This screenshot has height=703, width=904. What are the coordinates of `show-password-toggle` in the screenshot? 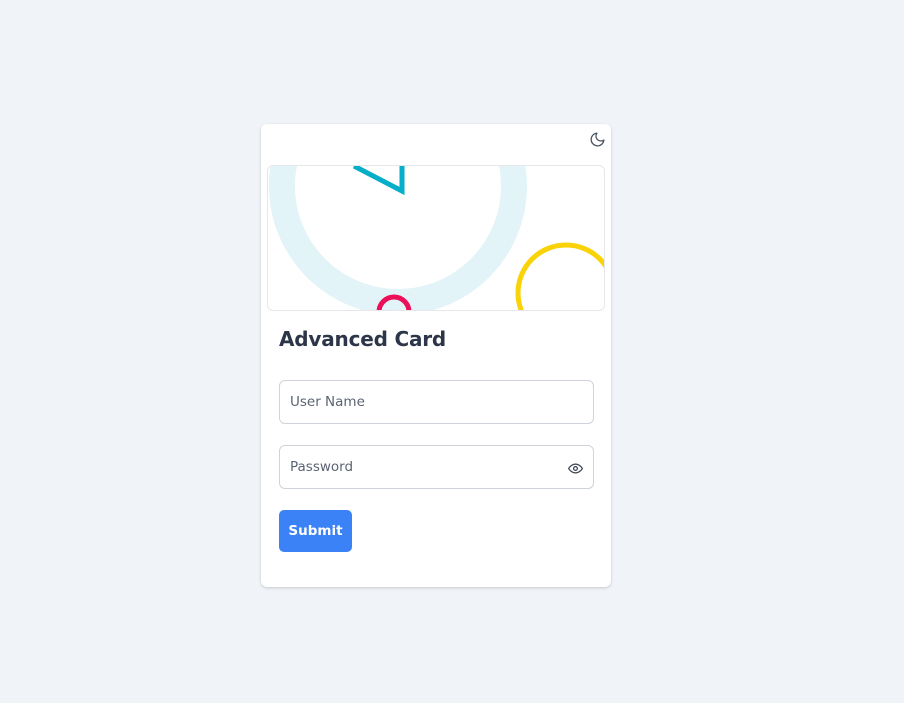 It's located at (575, 468).